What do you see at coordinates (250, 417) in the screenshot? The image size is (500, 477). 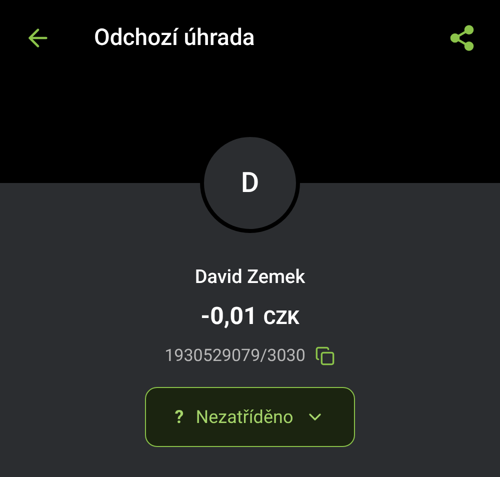 I see `category-button: ? Nezatříděno` at bounding box center [250, 417].